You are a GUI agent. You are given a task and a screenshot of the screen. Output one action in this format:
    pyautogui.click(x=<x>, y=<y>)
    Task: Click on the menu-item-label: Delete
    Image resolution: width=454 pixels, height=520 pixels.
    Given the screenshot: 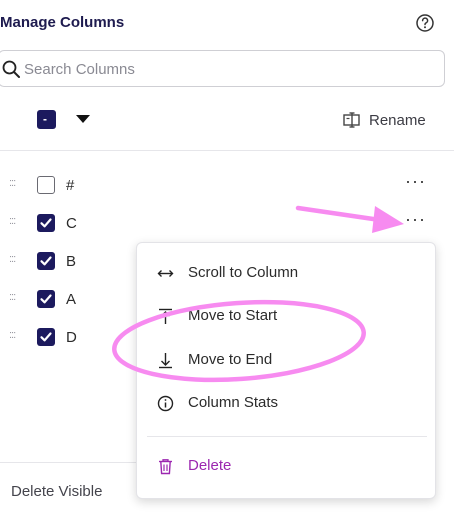 What is the action you would take?
    pyautogui.click(x=210, y=465)
    